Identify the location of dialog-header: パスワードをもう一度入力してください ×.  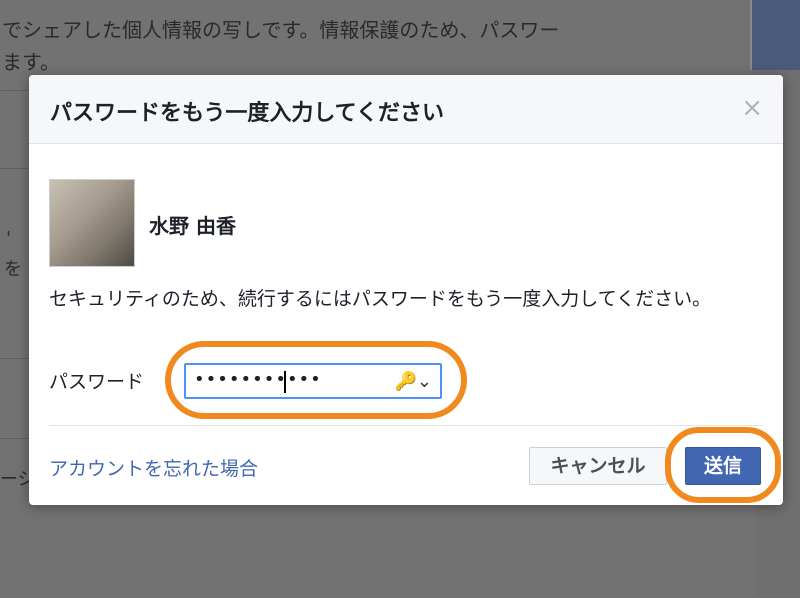
(406, 109).